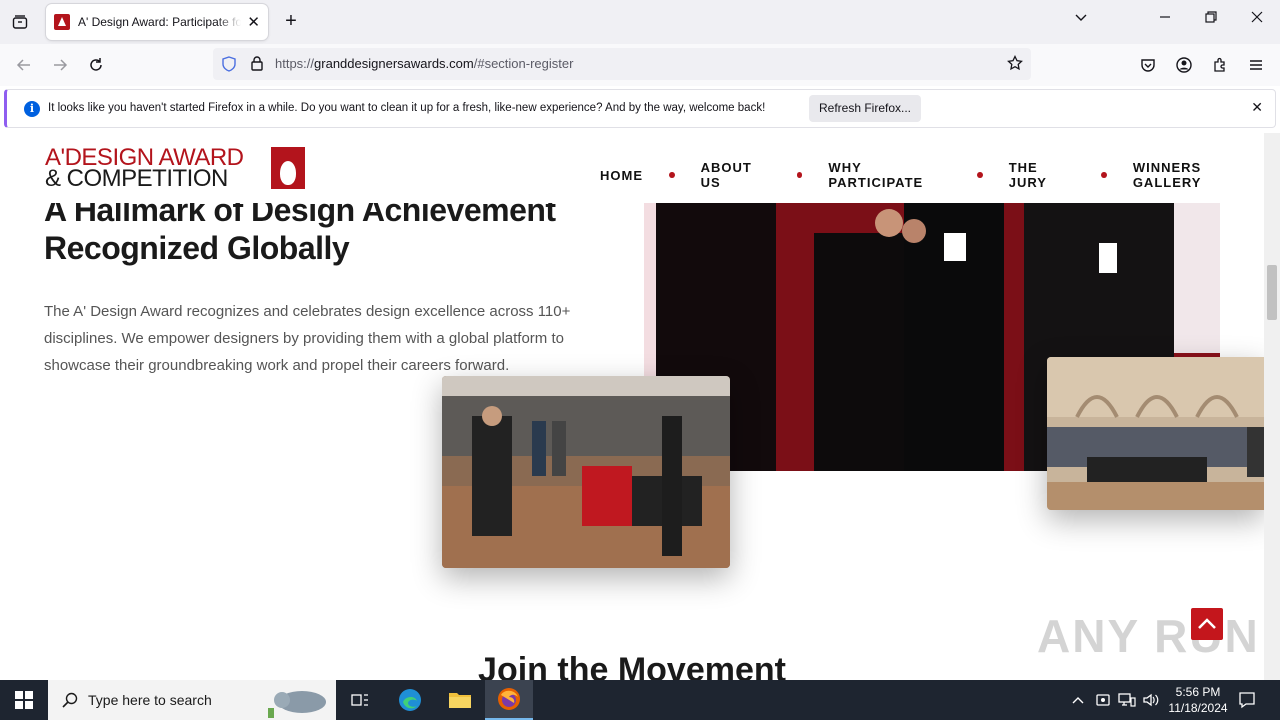 The height and width of the screenshot is (723, 1280). What do you see at coordinates (253, 22) in the screenshot?
I see `close-tab-icon: ✕` at bounding box center [253, 22].